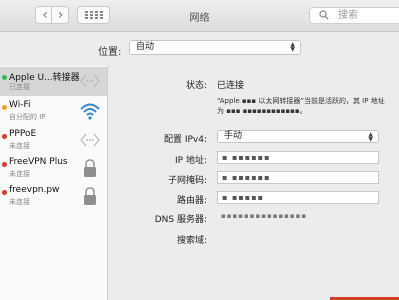 The width and height of the screenshot is (399, 300). Describe the element at coordinates (90, 111) in the screenshot. I see `wifi-icon` at that location.